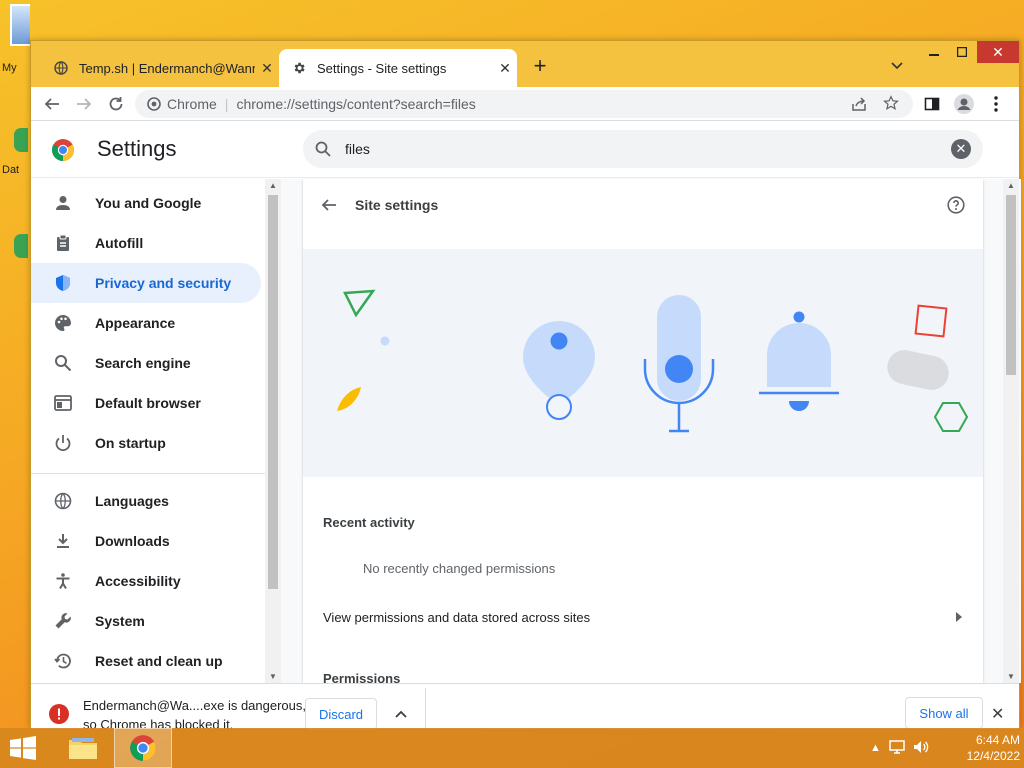 This screenshot has height=768, width=1024. Describe the element at coordinates (891, 104) in the screenshot. I see `bookmark-star-icon` at that location.